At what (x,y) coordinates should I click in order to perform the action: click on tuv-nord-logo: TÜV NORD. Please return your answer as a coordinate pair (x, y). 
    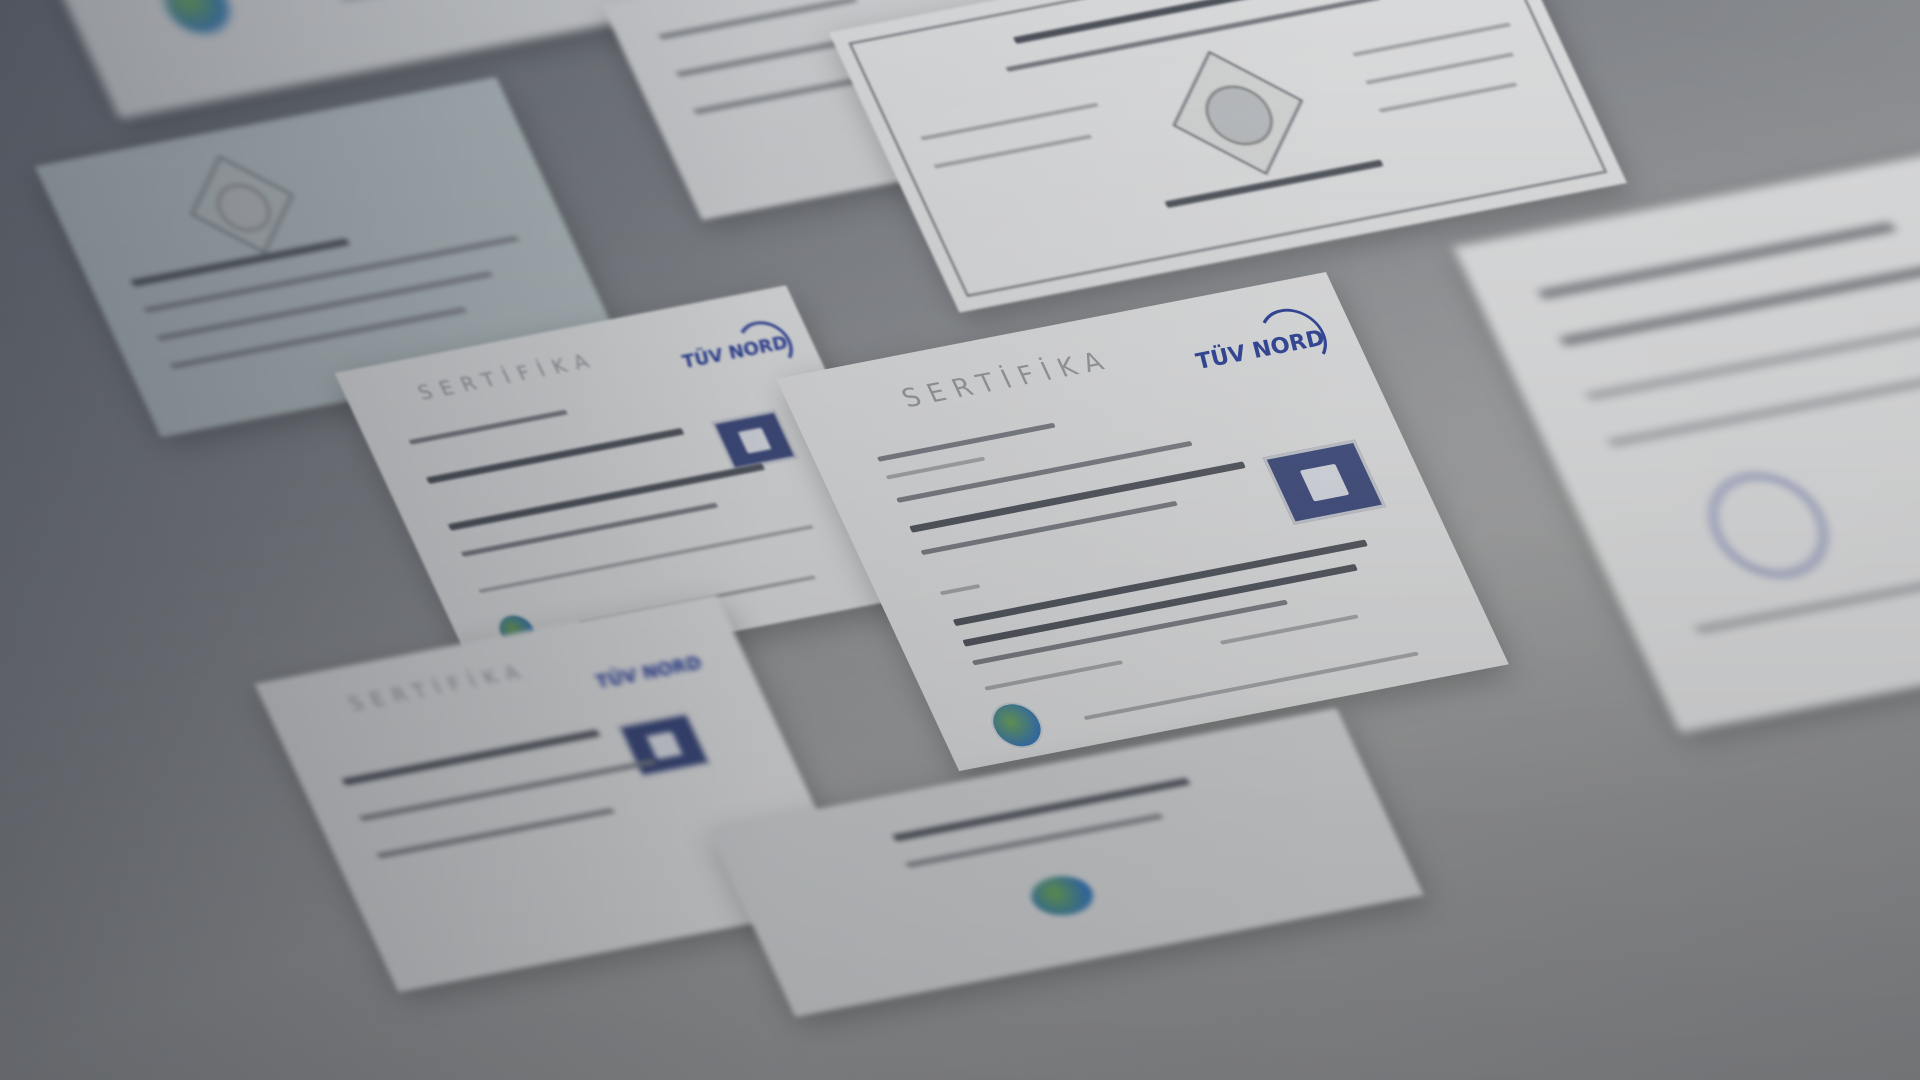
    Looking at the image, I should click on (649, 673).